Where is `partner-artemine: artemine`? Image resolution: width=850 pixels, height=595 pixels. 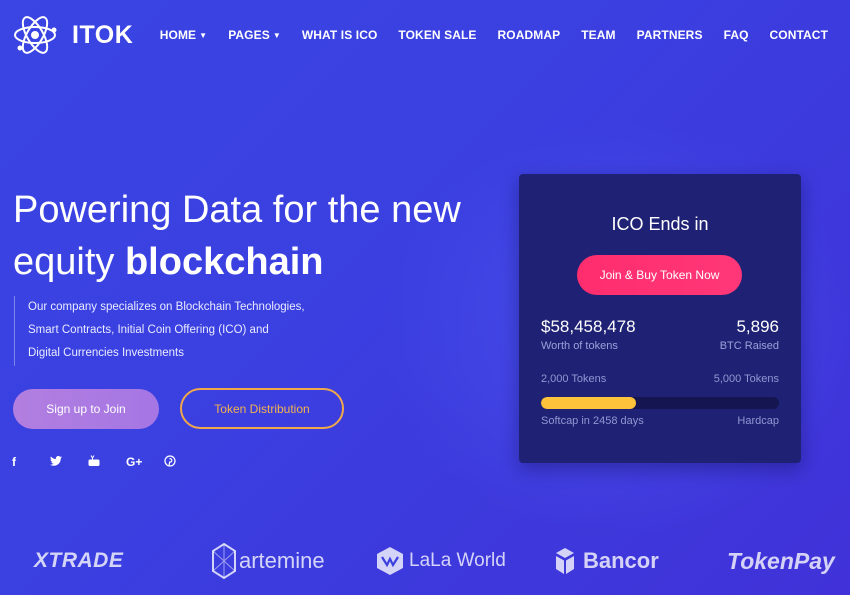 partner-artemine: artemine is located at coordinates (268, 561).